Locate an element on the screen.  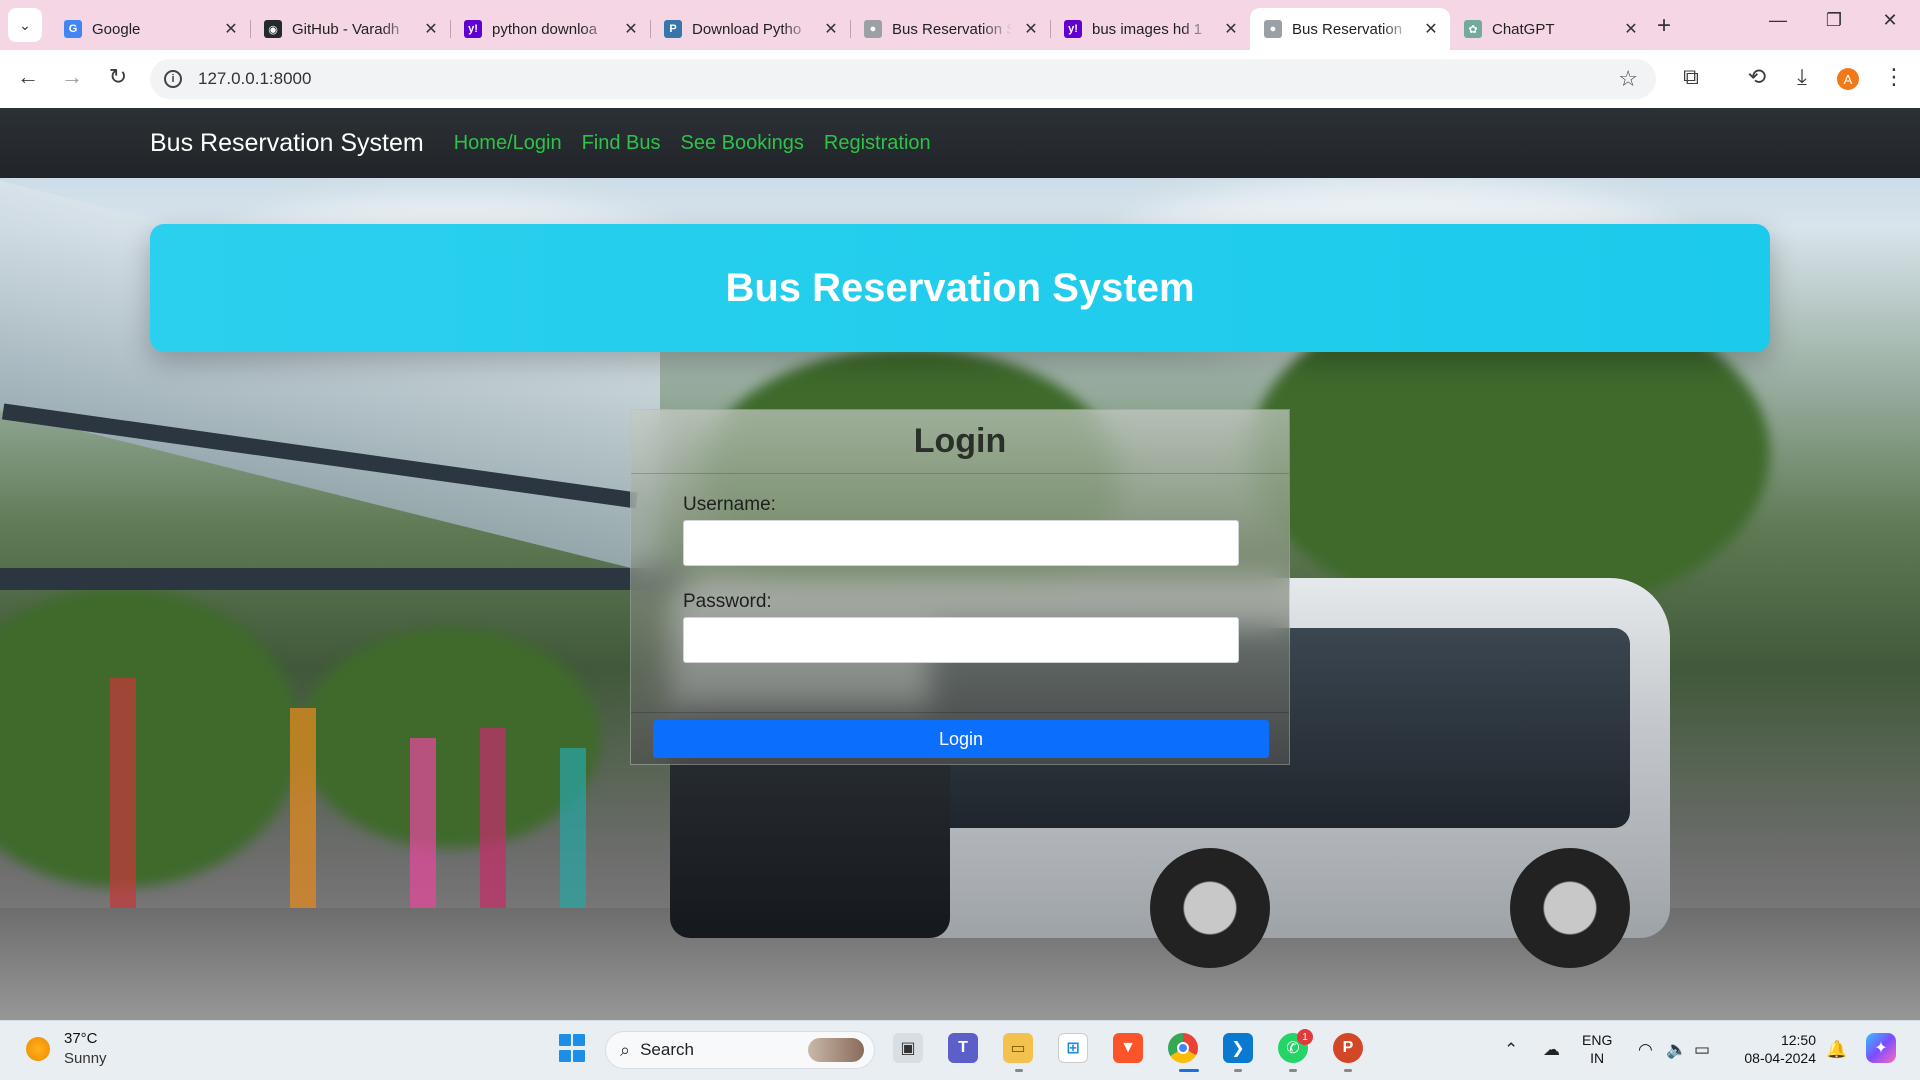
tab-search-button: ⌄ is located at coordinates (25, 25).